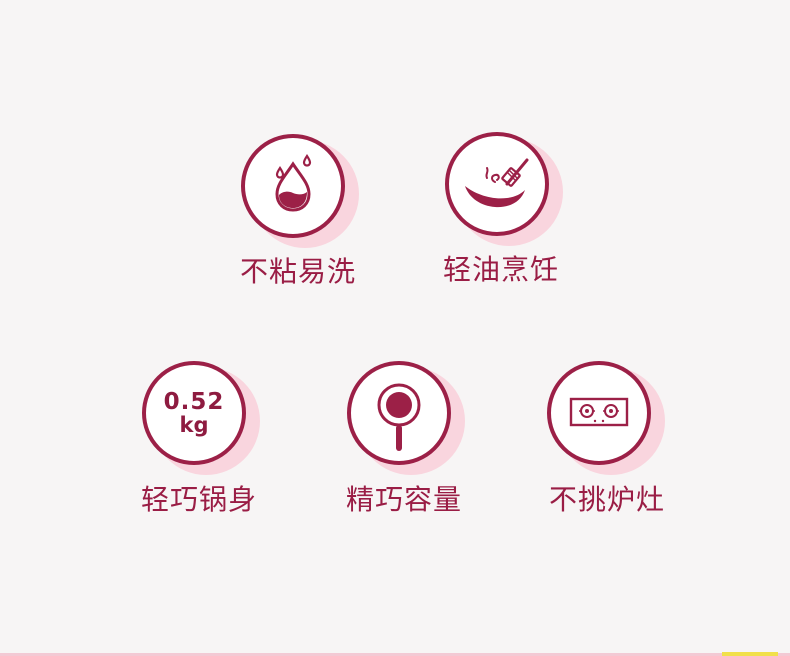  Describe the element at coordinates (194, 425) in the screenshot. I see `weight-unit: kg` at that location.